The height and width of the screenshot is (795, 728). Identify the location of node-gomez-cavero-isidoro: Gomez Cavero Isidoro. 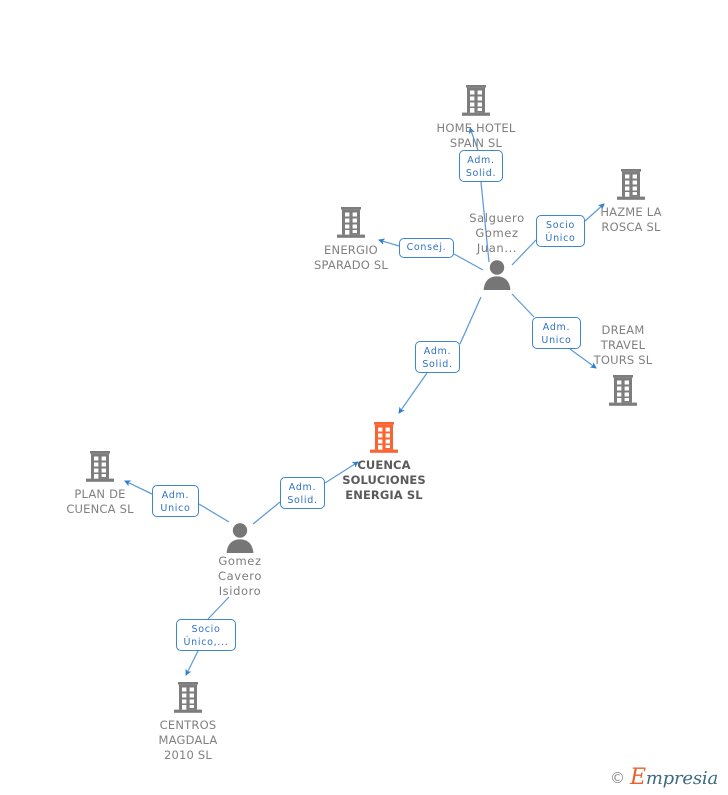
(240, 560).